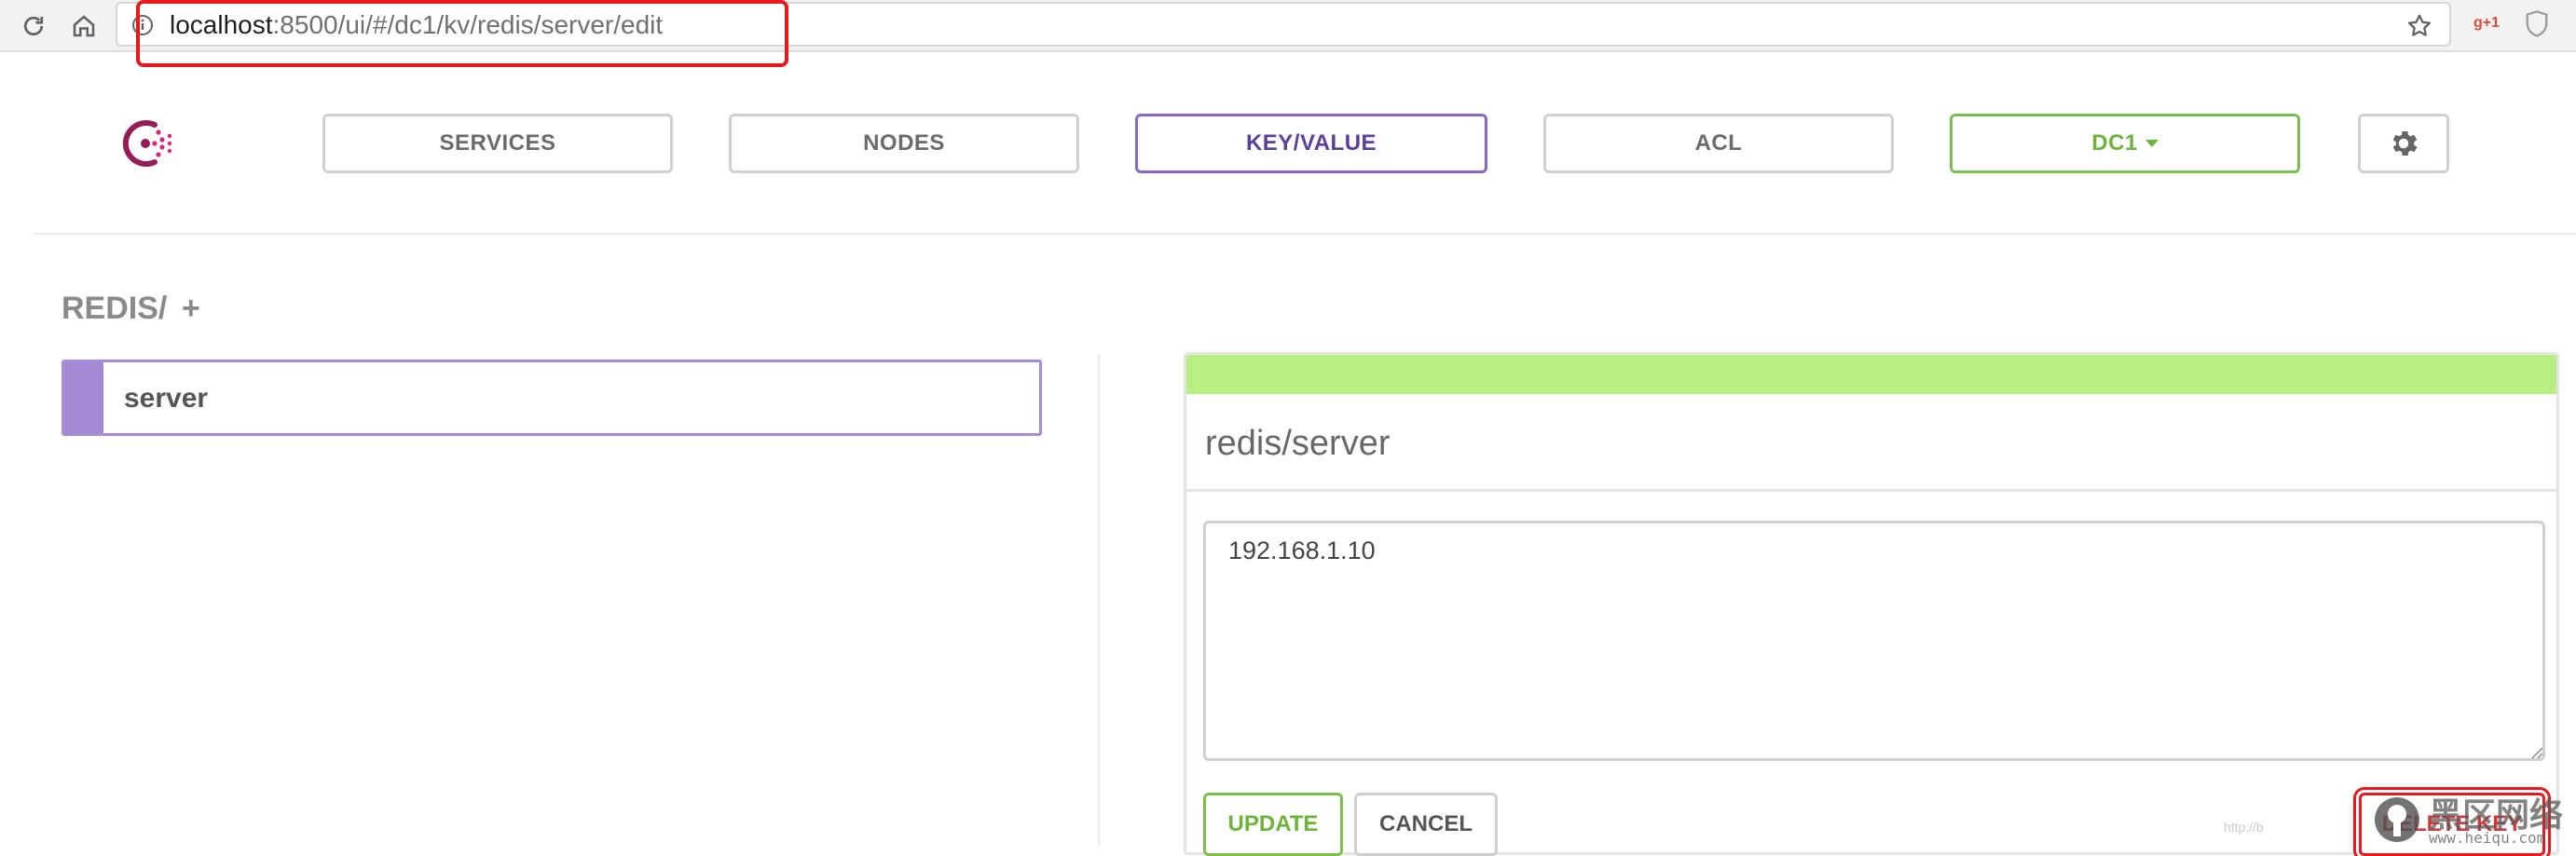  I want to click on cancel-button: CANCEL, so click(1426, 824).